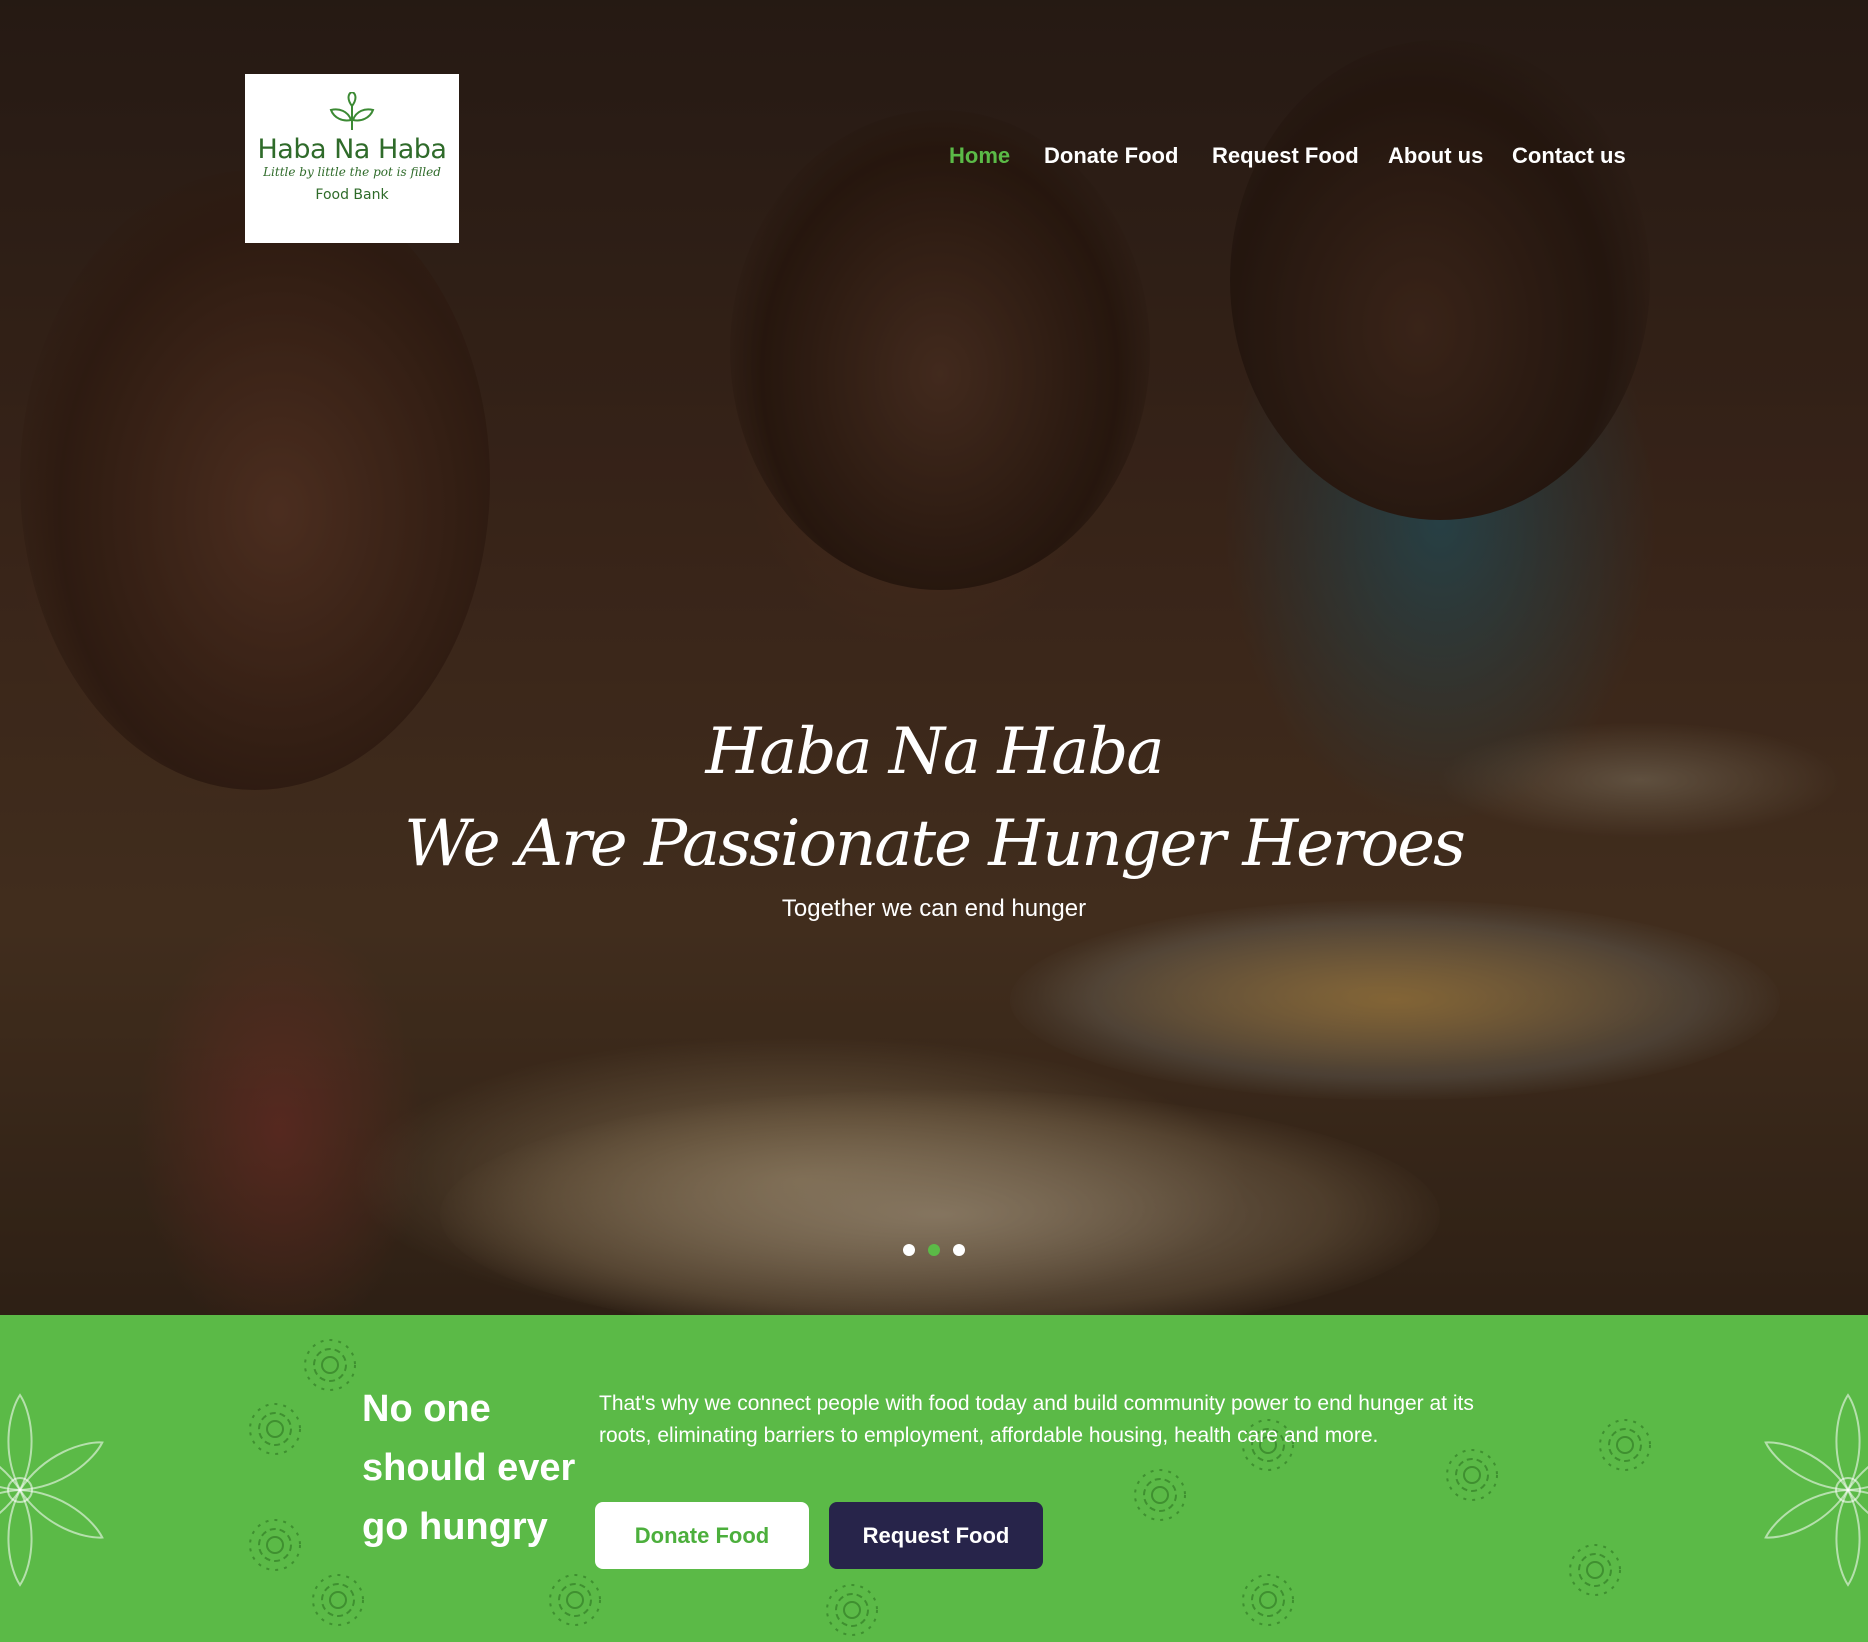 The image size is (1868, 1642). Describe the element at coordinates (1435, 156) in the screenshot. I see `nav-about-us: About us` at that location.